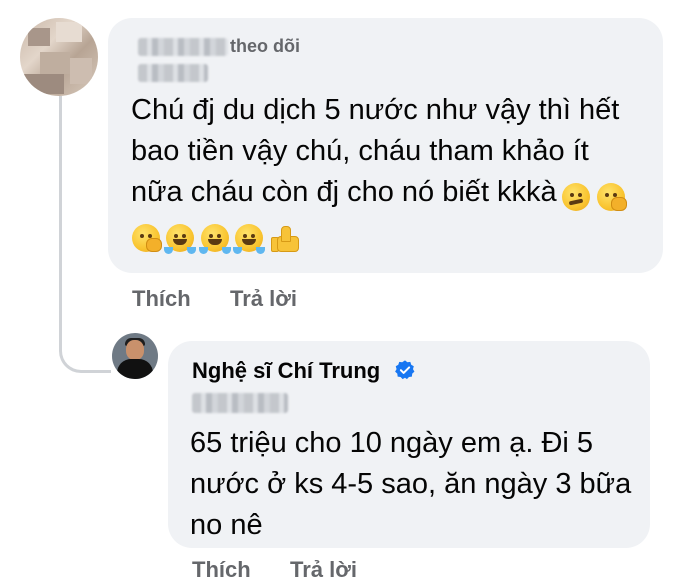  Describe the element at coordinates (284, 238) in the screenshot. I see `thumbs-up-icon` at that location.